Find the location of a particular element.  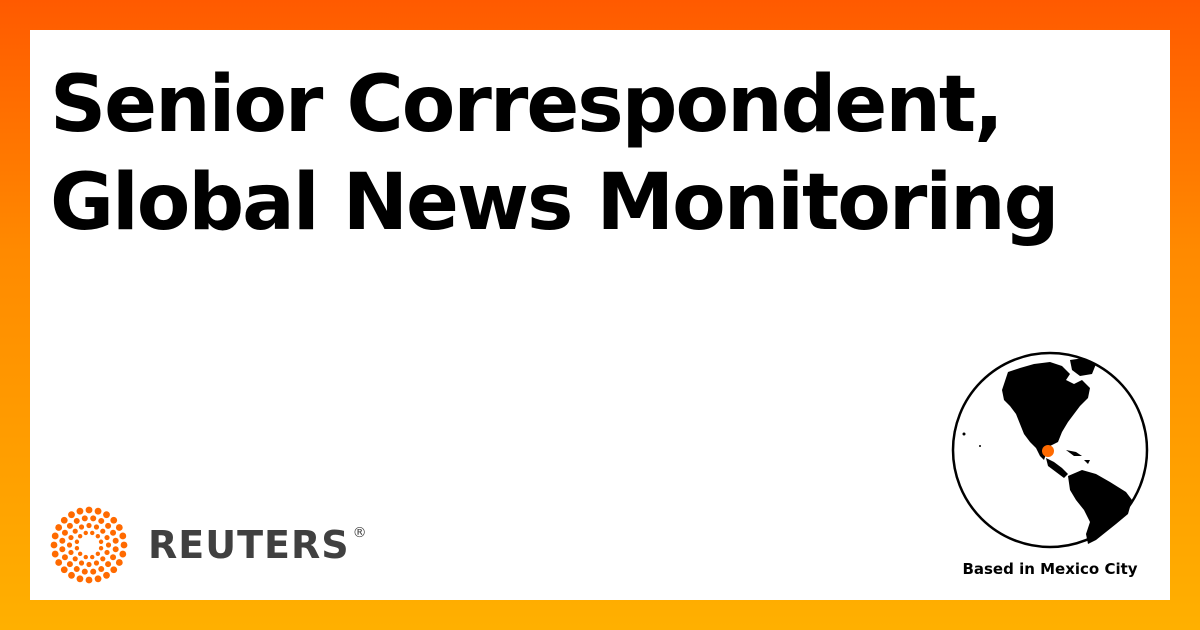

location-marker is located at coordinates (1048, 451).